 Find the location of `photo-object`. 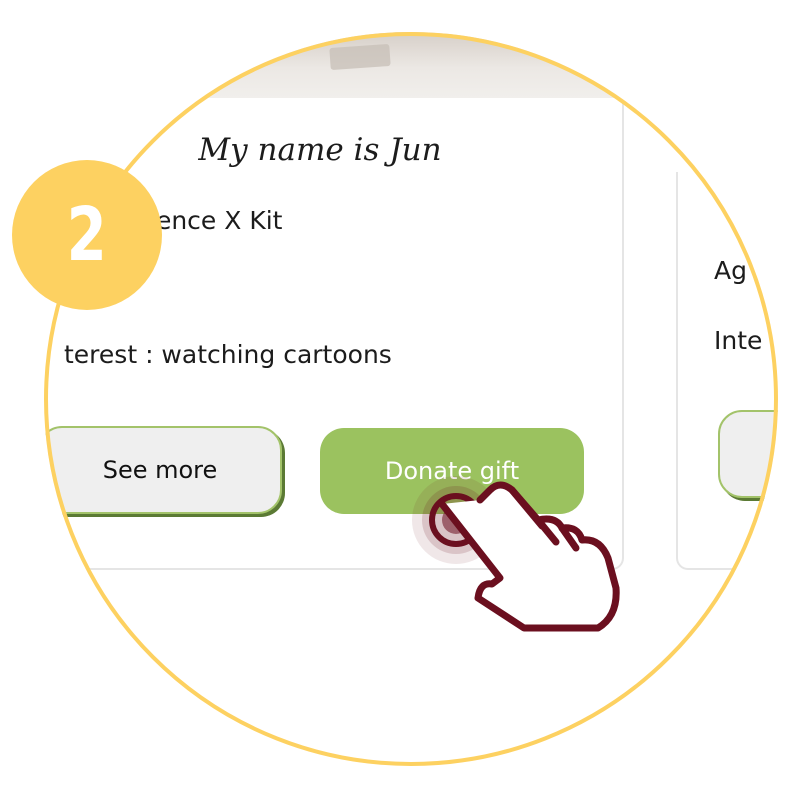

photo-object is located at coordinates (360, 57).